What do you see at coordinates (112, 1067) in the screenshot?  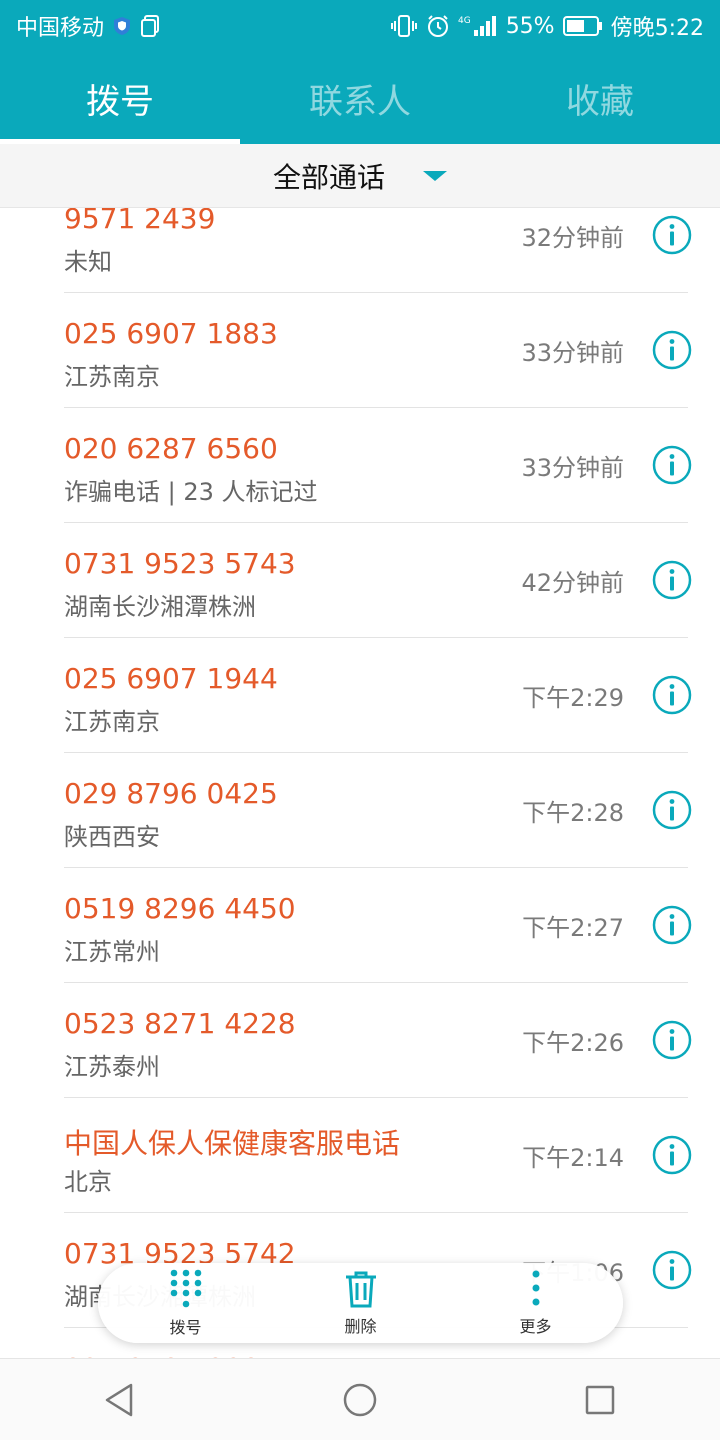 I see `call-location: 江苏泰州` at bounding box center [112, 1067].